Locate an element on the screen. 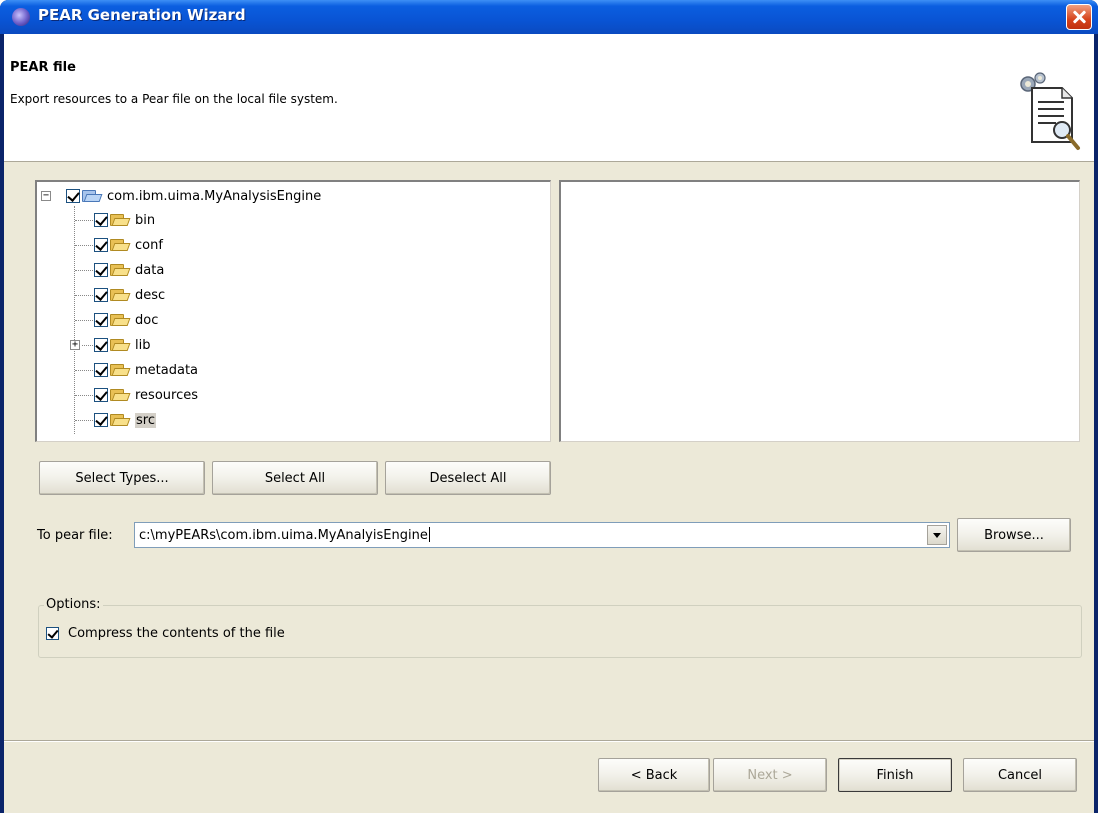  tree-item-metadata: metadata is located at coordinates (146, 370).